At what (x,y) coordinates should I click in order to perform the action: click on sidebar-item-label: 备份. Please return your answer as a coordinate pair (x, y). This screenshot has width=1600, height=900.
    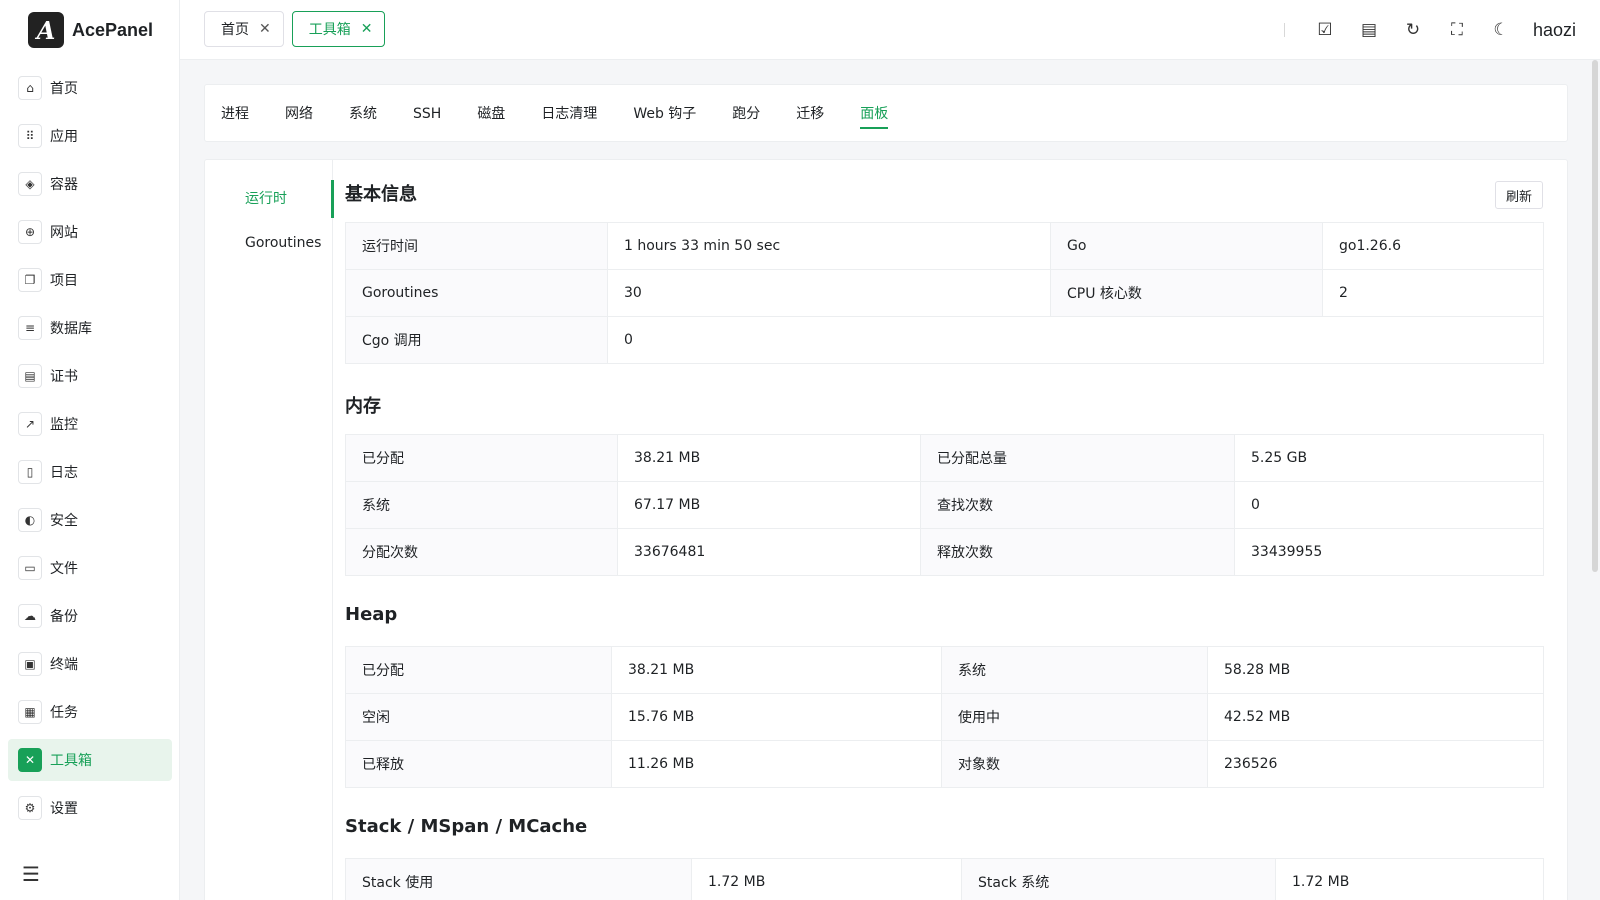
    Looking at the image, I should click on (64, 617).